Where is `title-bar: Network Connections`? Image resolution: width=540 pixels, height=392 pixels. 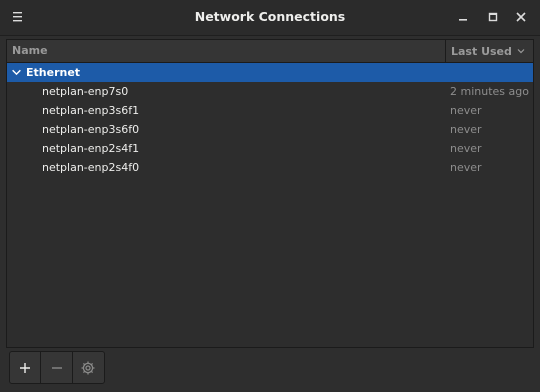 title-bar: Network Connections is located at coordinates (270, 18).